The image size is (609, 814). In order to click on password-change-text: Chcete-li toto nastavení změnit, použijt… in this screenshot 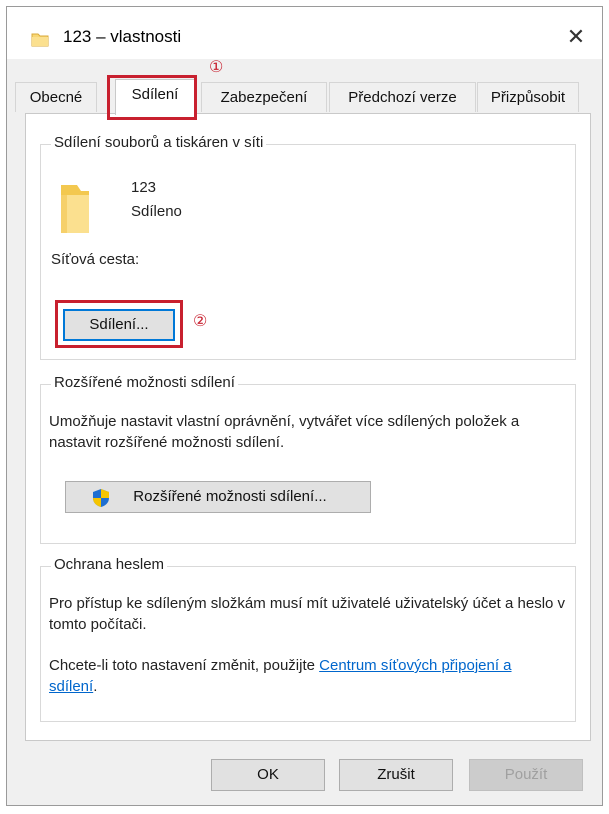, I will do `click(299, 676)`.